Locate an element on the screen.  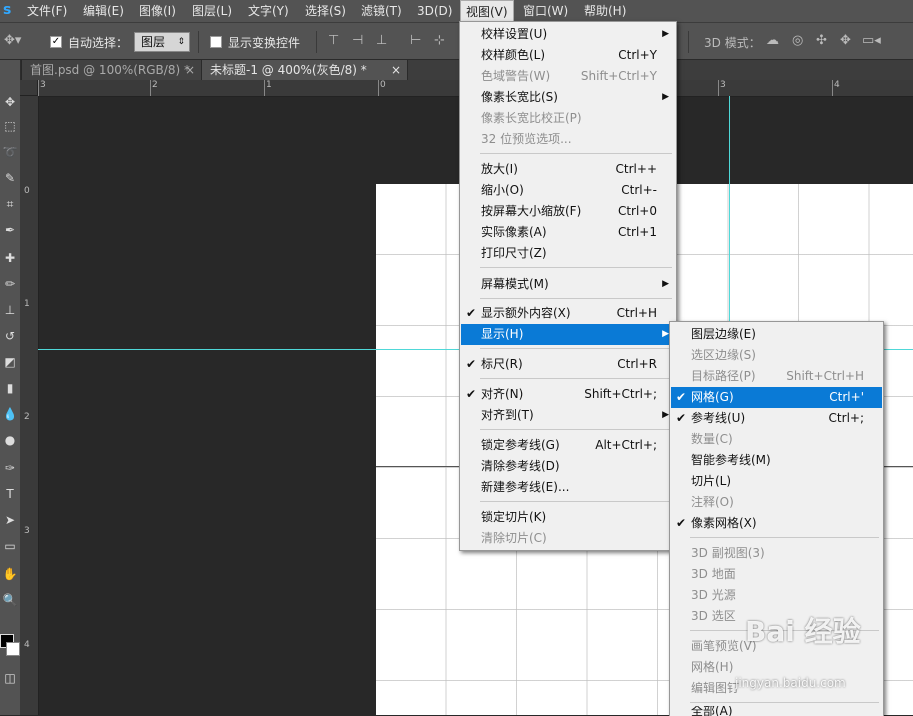
menu-item-show: 显示(H) ▶ is located at coordinates (568, 334).